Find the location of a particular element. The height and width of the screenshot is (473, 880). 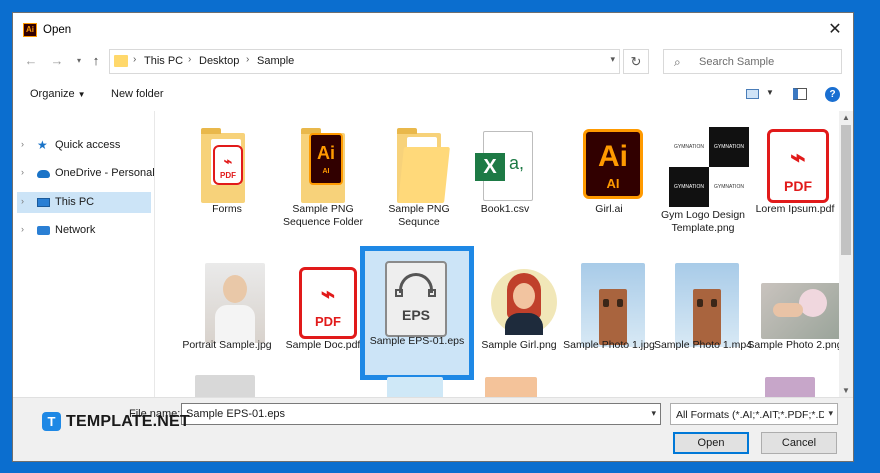

back-button: ← is located at coordinates (31, 61).